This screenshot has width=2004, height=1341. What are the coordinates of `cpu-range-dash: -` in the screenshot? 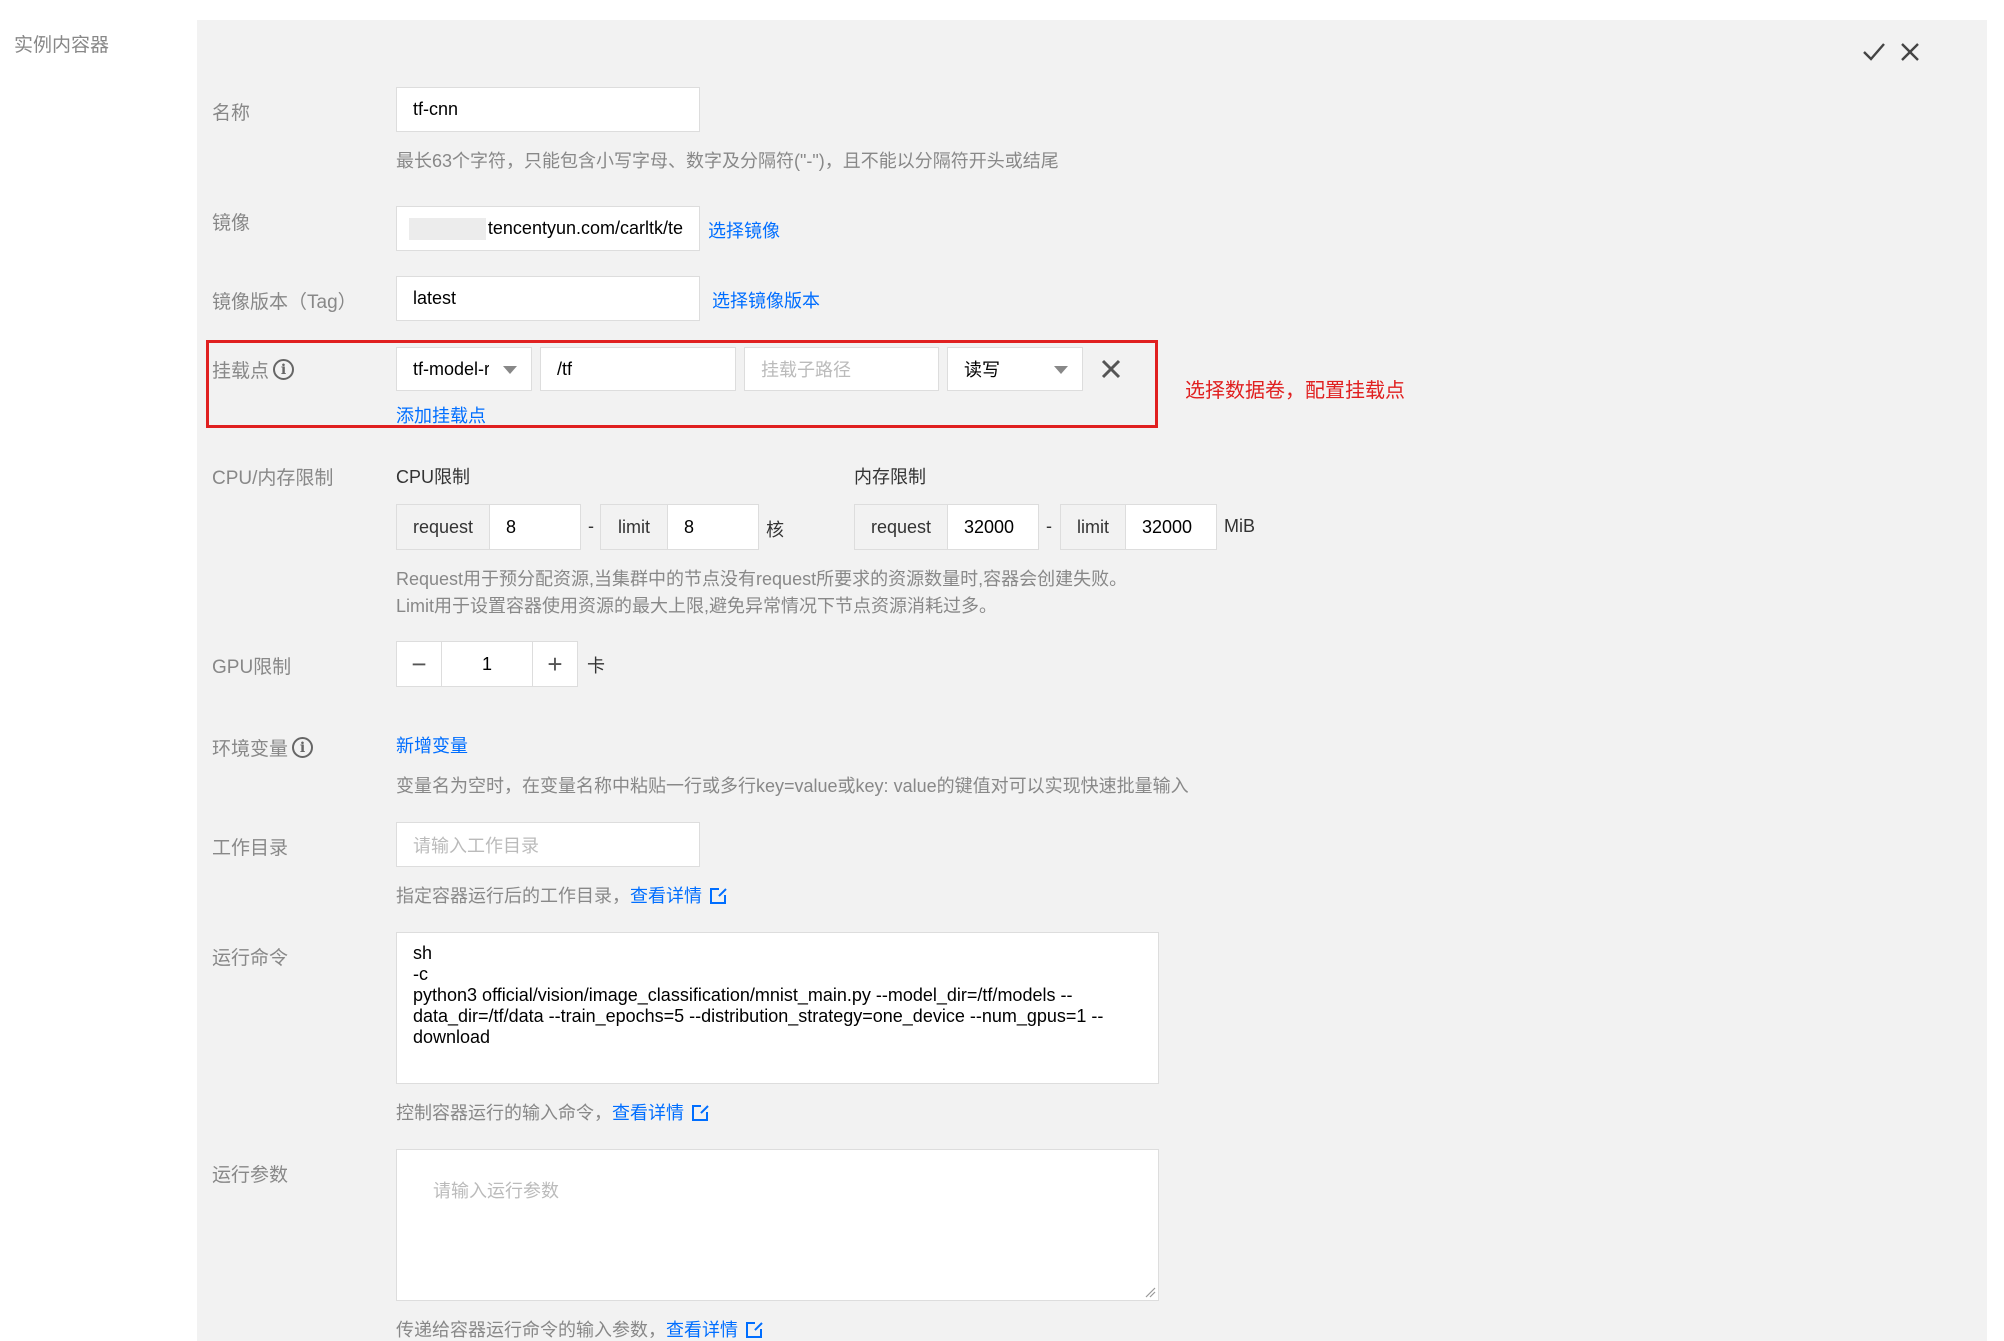 It's located at (591, 526).